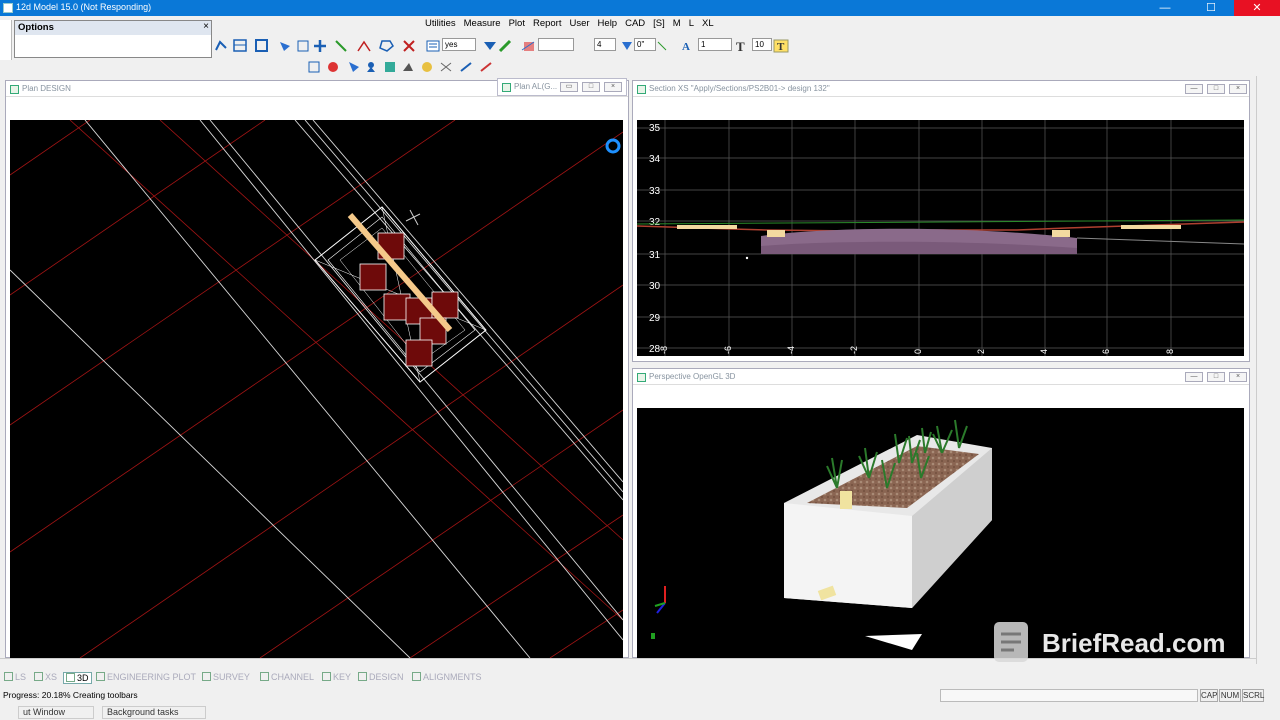 The image size is (1280, 720). Describe the element at coordinates (1134, 643) in the screenshot. I see `watermark-text: BriefRead.com` at that location.